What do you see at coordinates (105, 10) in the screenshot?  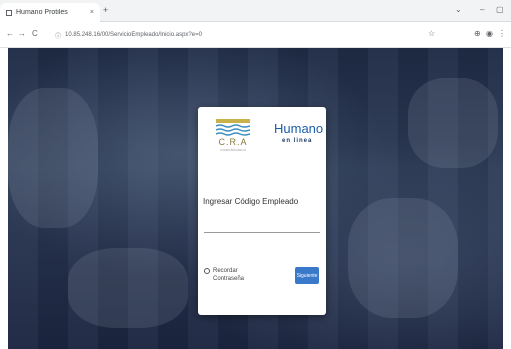 I see `new-tab-button: +` at bounding box center [105, 10].